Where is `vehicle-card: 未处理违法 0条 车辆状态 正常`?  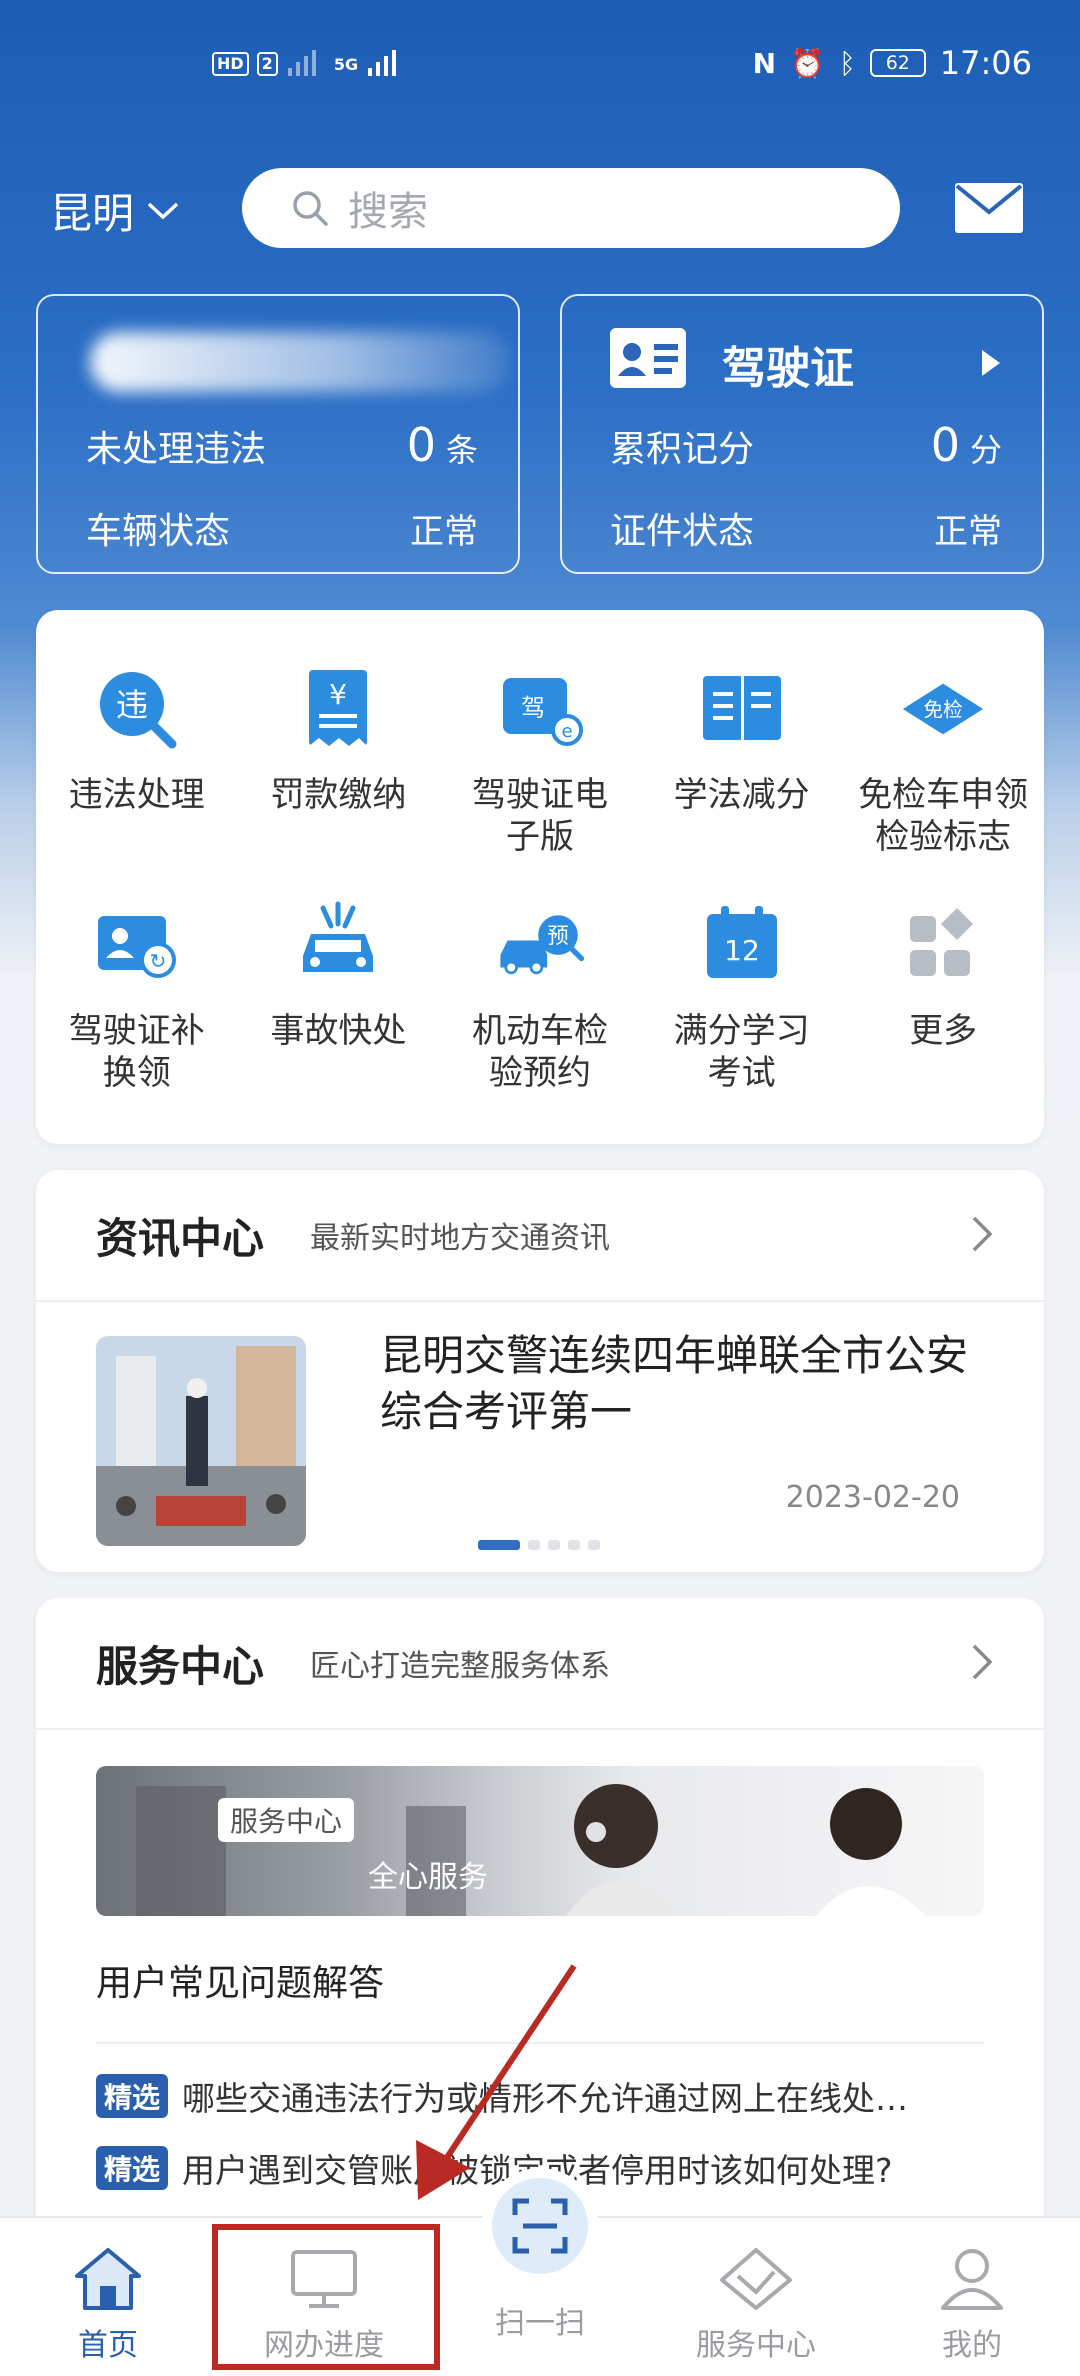
vehicle-card: 未处理违法 0条 车辆状态 正常 is located at coordinates (278, 434).